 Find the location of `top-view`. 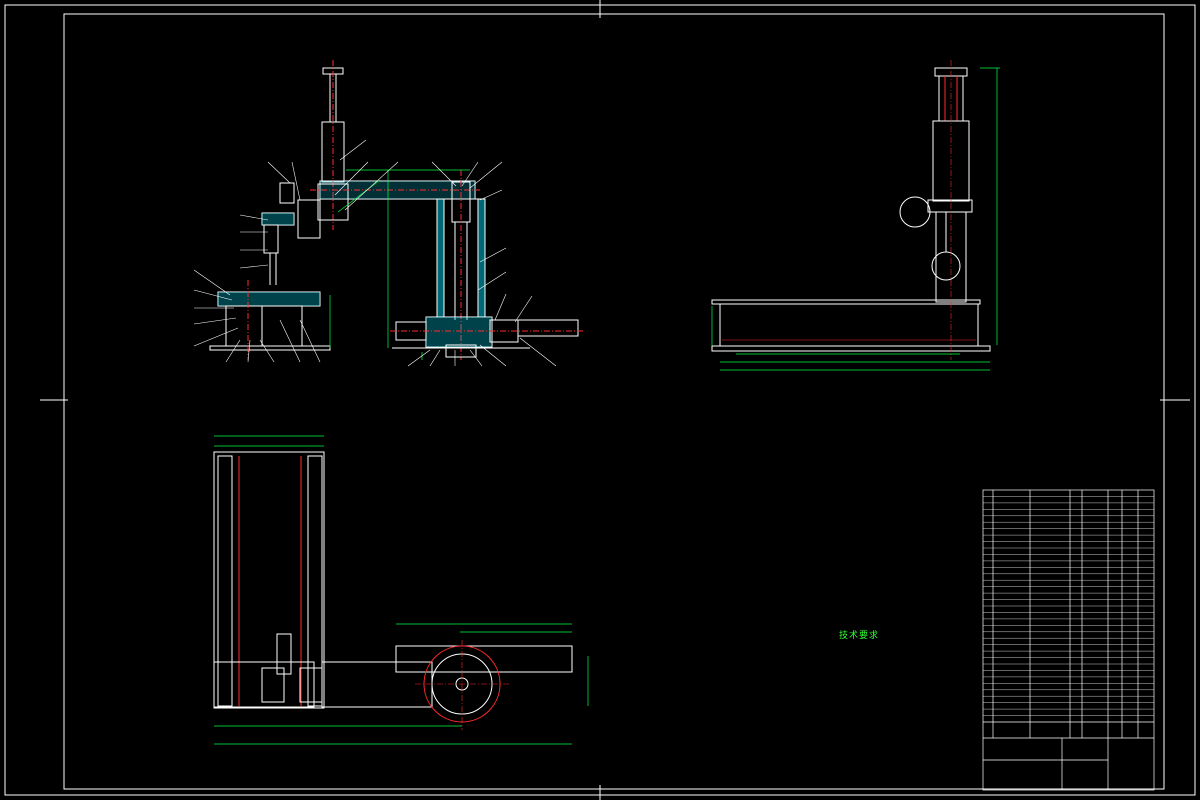

top-view is located at coordinates (401, 590).